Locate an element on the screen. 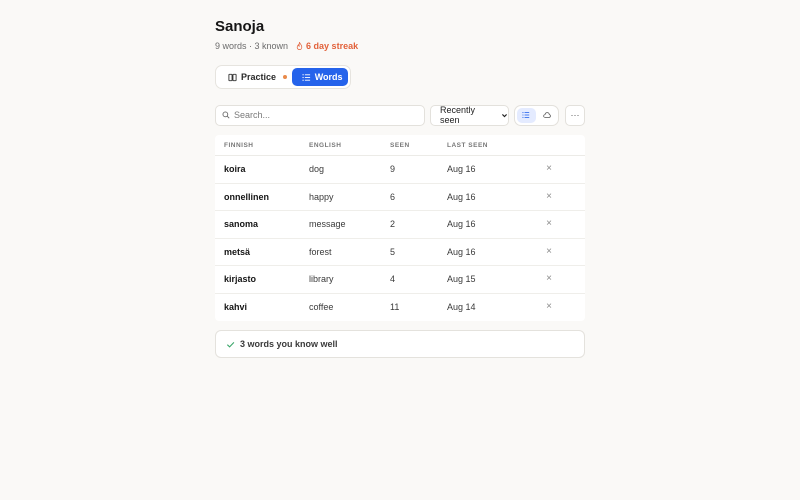  streak-badge: 6 day streak is located at coordinates (327, 46).